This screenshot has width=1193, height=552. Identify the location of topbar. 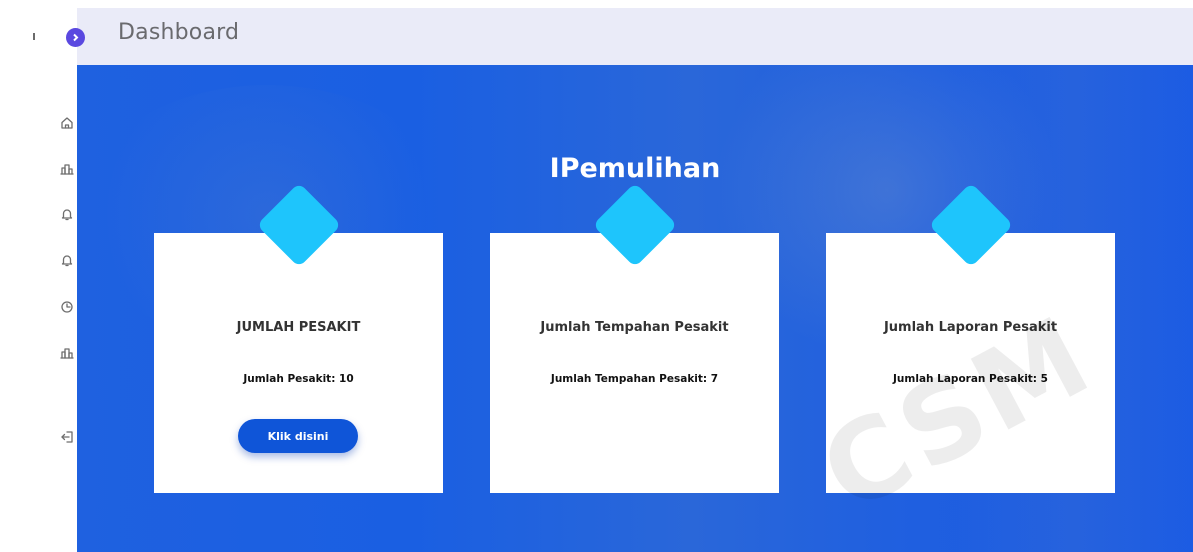
(635, 36).